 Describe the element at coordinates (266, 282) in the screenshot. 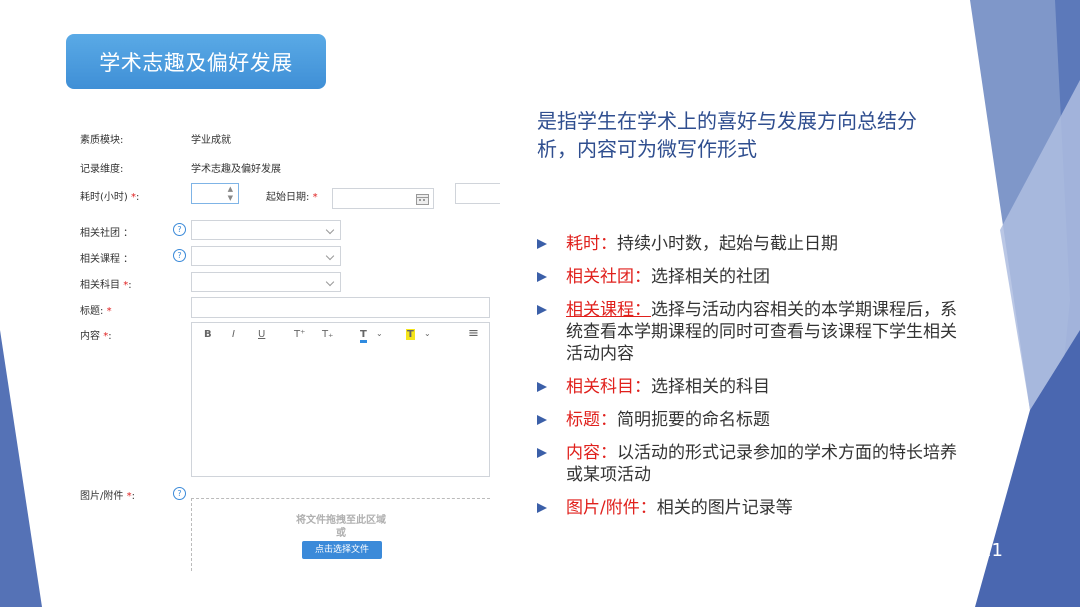

I see `subject-select` at that location.